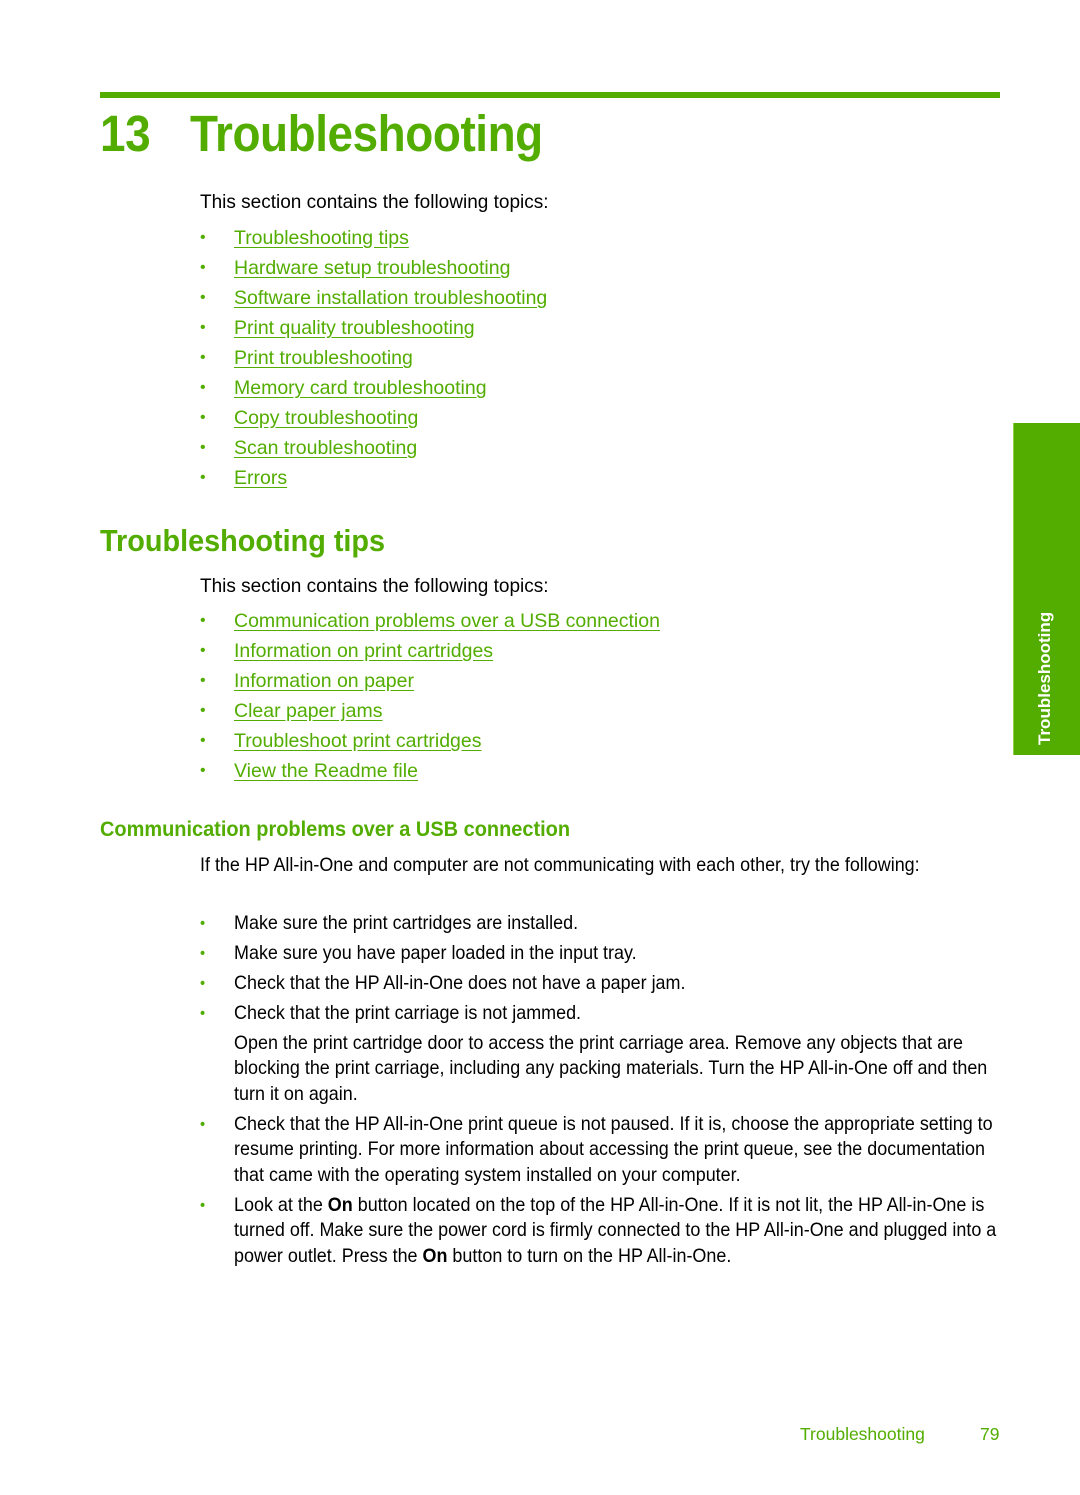 This screenshot has height=1495, width=1080. Describe the element at coordinates (862, 1434) in the screenshot. I see `footer-section-label: Troubleshooting` at that location.